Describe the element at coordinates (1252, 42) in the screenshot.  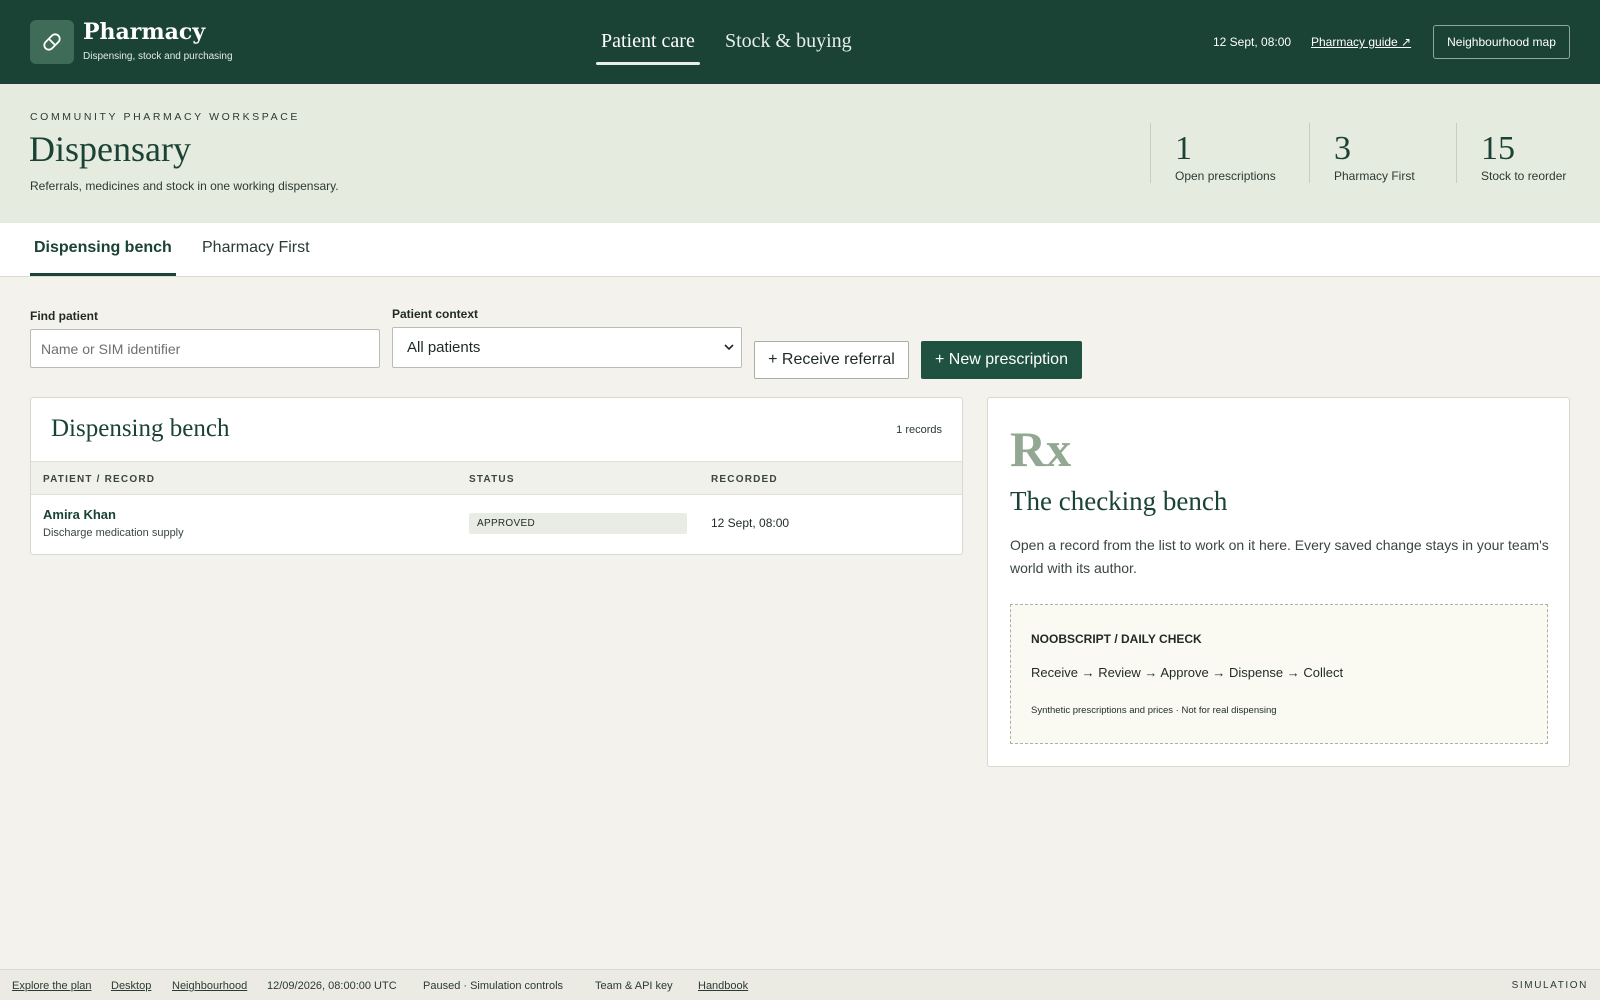
I see `current-datetime: 12 Sept, 08:00` at that location.